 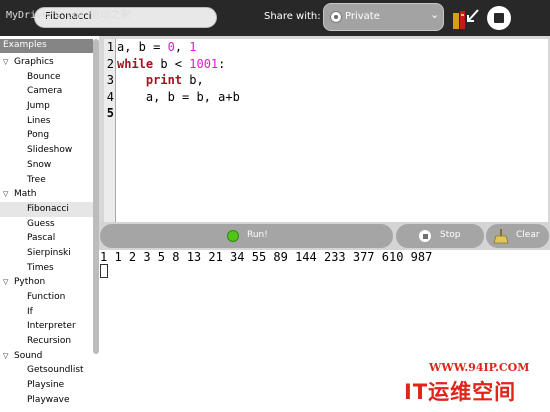 I want to click on tree-category-math: ▽ Math, so click(x=46, y=194).